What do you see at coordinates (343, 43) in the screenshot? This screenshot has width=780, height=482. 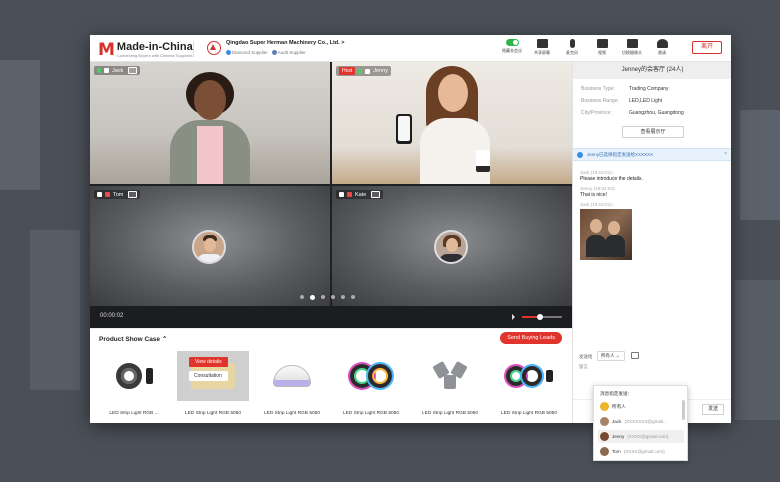 I see `chevron-right-icon: >` at bounding box center [343, 43].